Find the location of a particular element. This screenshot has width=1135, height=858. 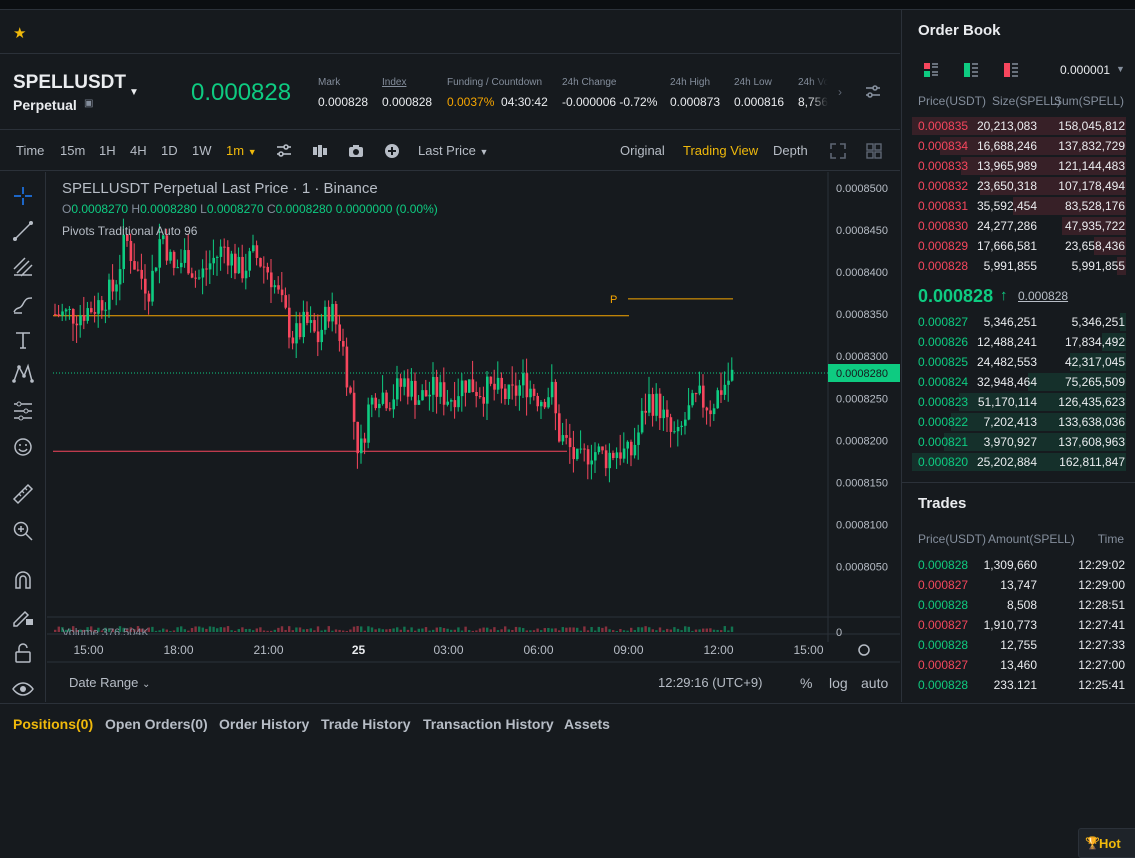

ask-row: 0.000834 16,688,246 137,832,729 is located at coordinates (1018, 146).